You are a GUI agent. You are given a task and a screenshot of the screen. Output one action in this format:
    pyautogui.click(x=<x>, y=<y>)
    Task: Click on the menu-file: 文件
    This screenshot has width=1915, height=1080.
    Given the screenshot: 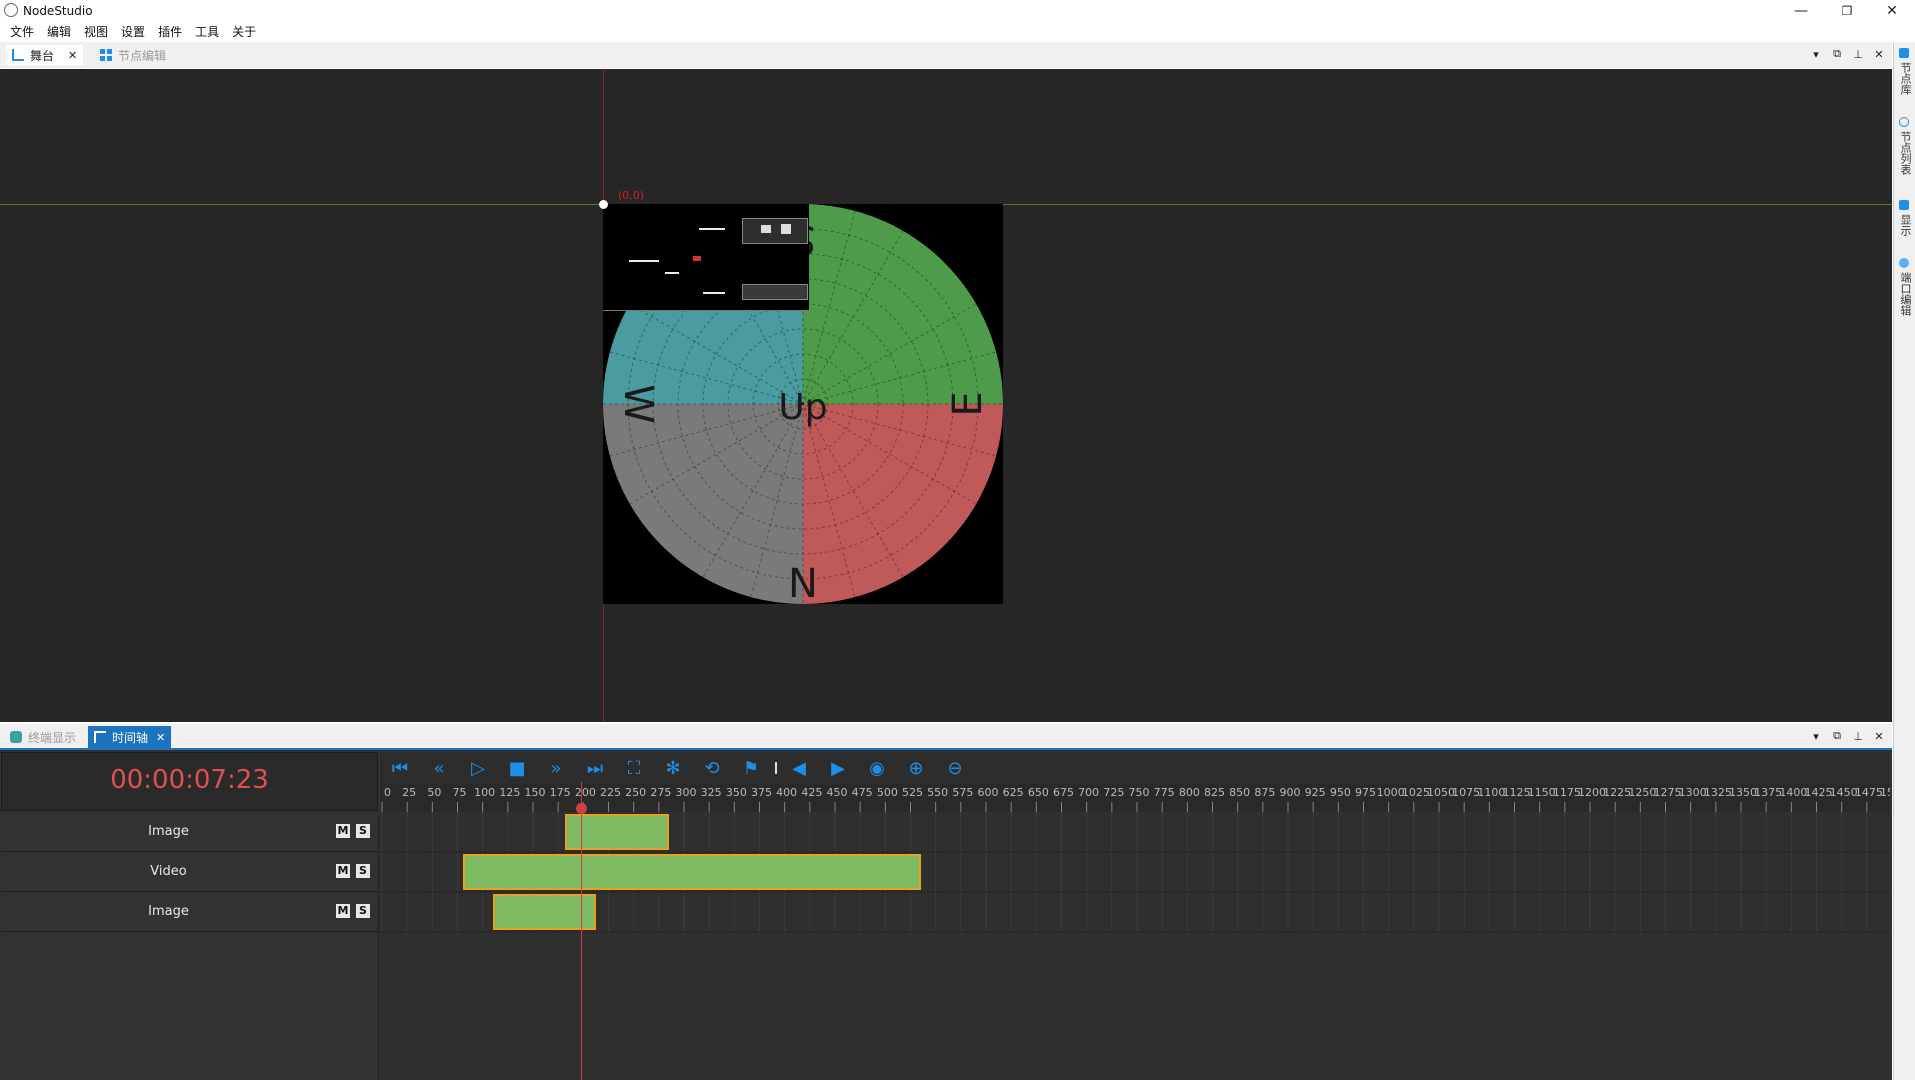 What is the action you would take?
    pyautogui.click(x=22, y=32)
    